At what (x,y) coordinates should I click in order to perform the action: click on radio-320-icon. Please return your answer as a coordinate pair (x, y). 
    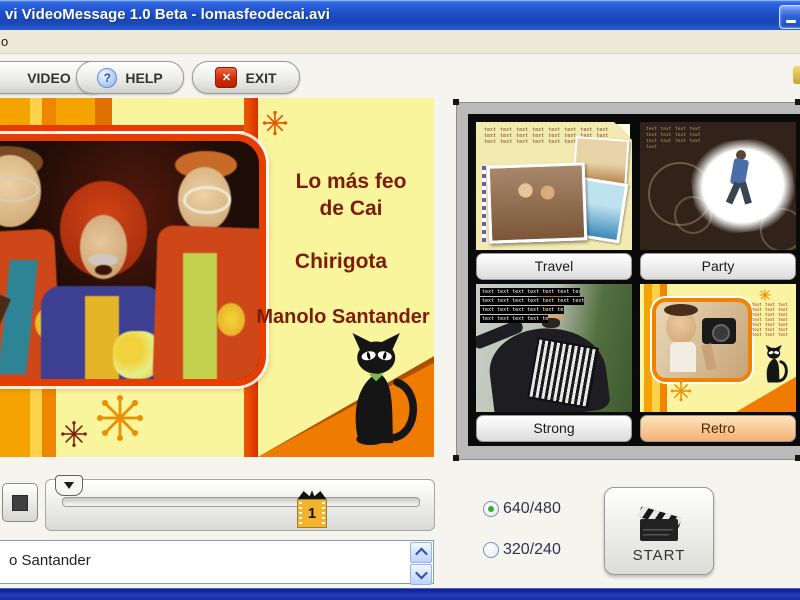
    Looking at the image, I should click on (491, 550).